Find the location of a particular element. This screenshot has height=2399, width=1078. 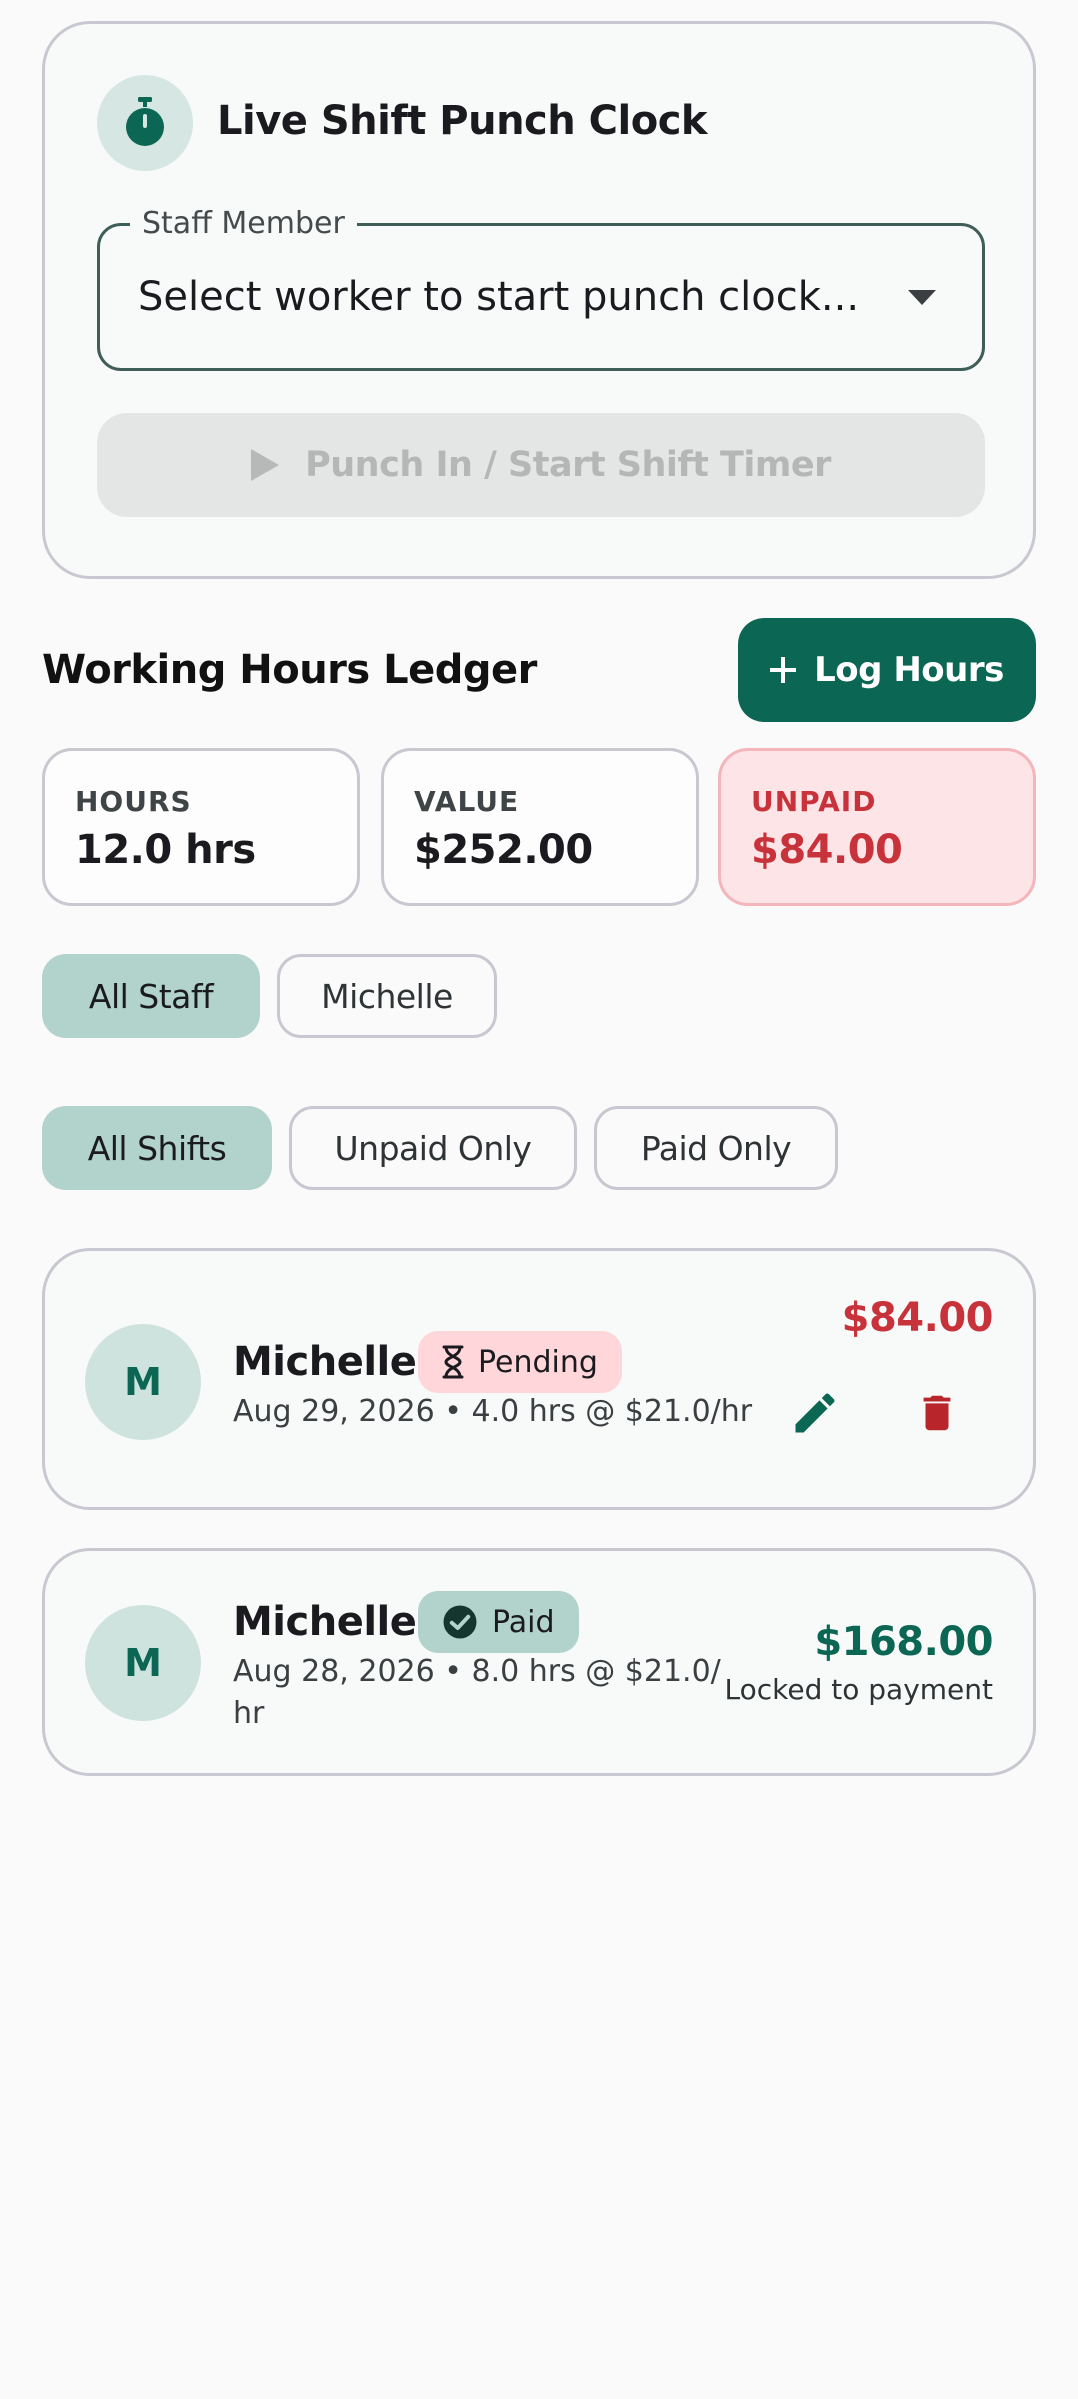

pencil-icon is located at coordinates (815, 1413).